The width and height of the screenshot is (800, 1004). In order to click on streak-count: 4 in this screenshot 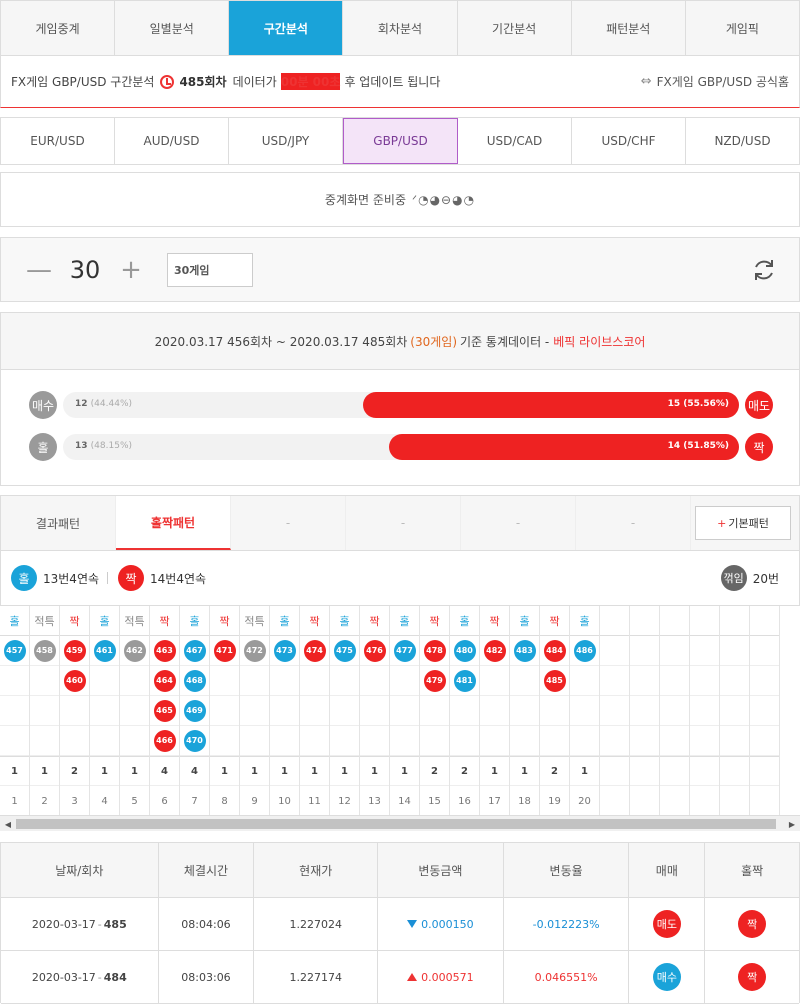, I will do `click(164, 771)`.